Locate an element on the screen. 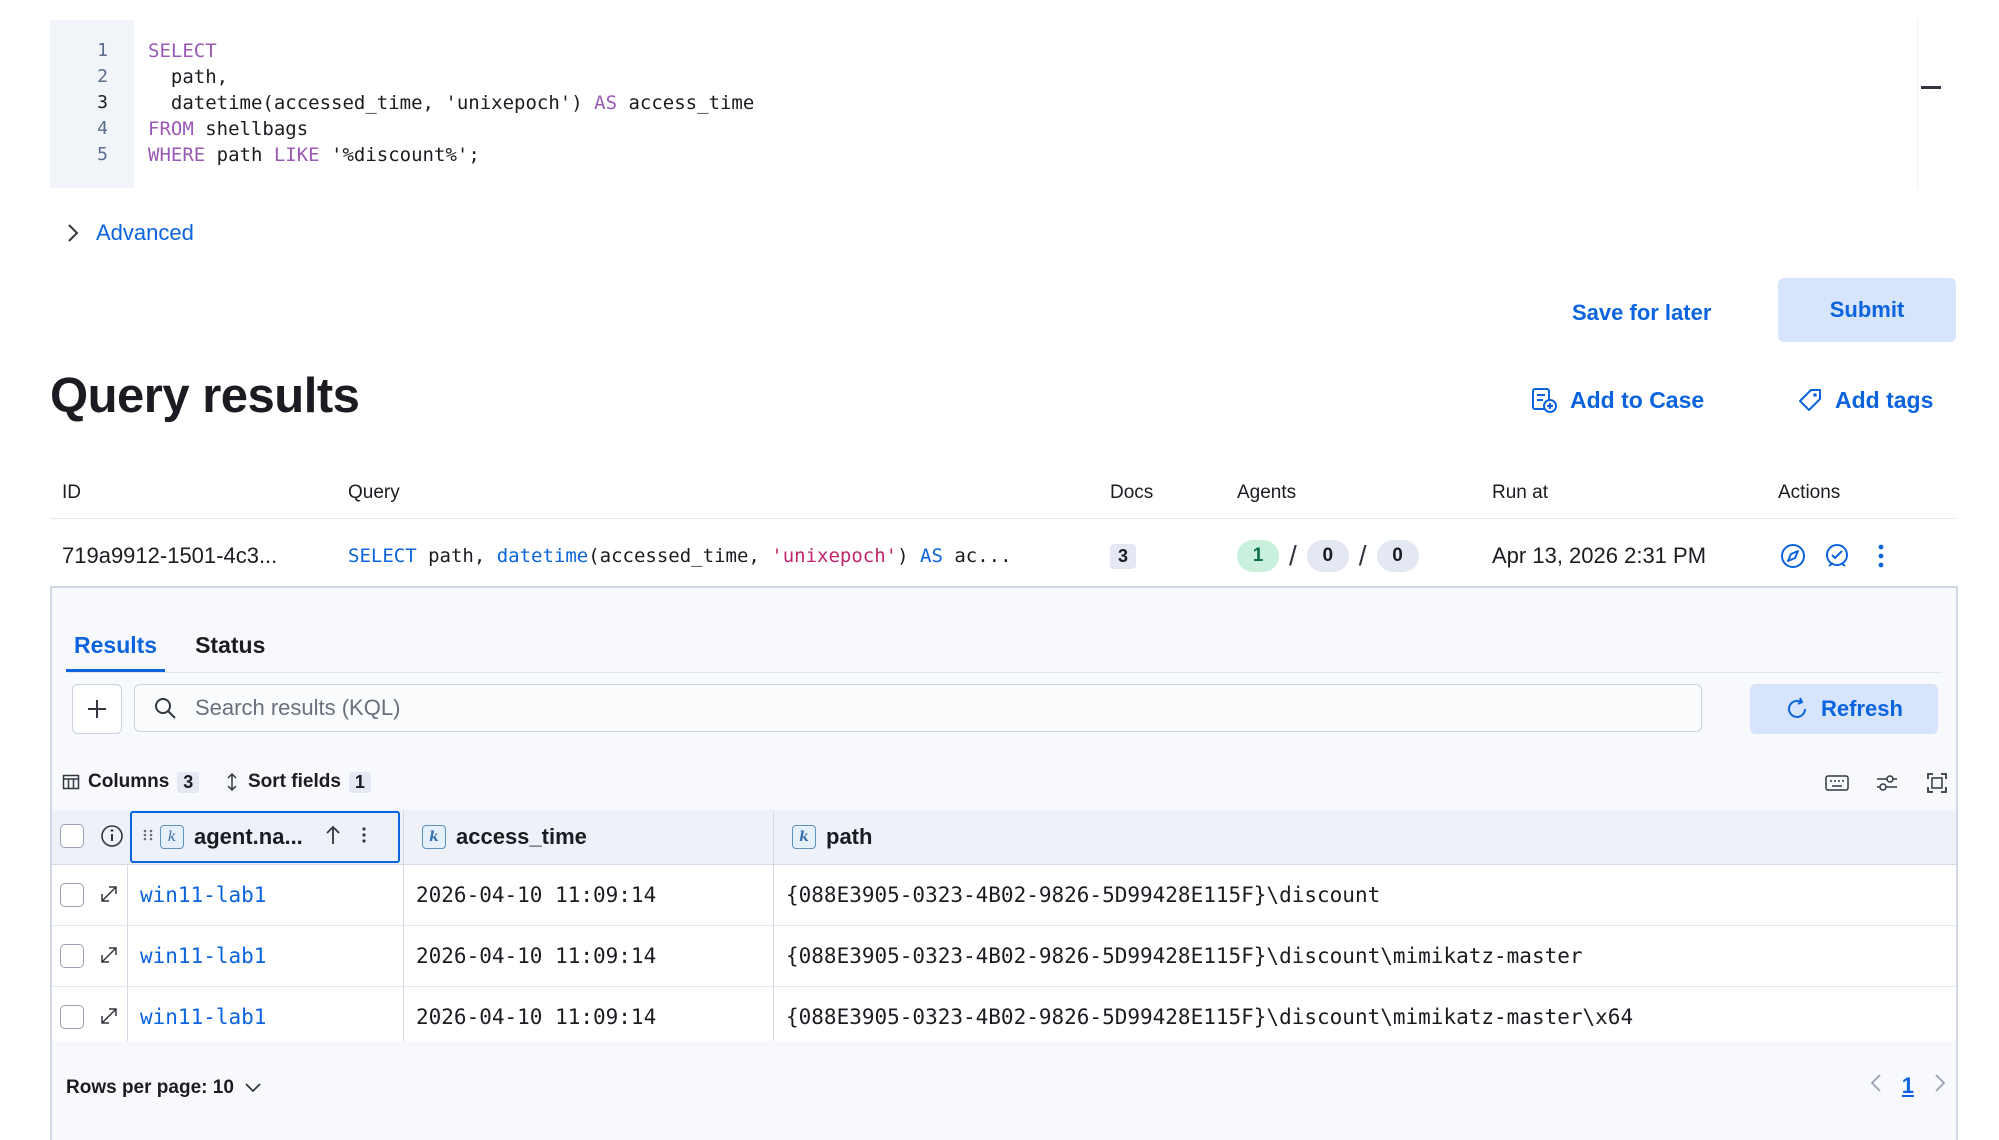 Image resolution: width=1999 pixels, height=1140 pixels. divider is located at coordinates (1003, 518).